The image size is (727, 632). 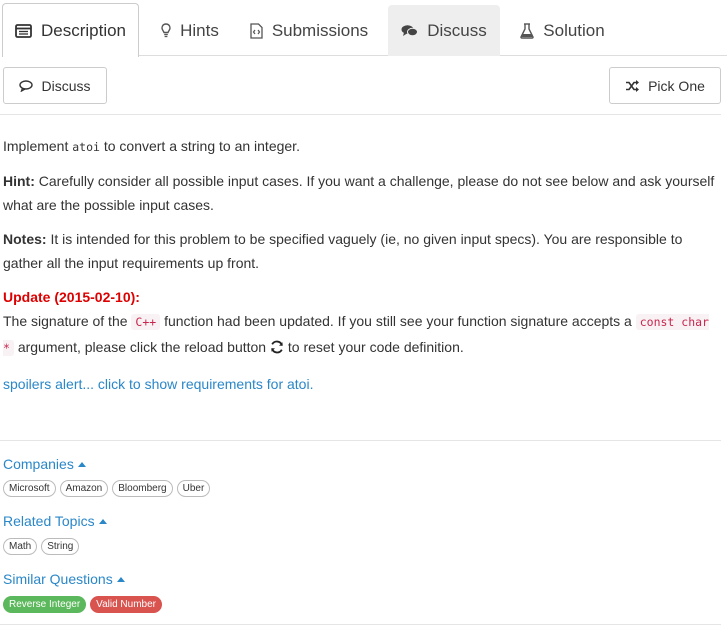 I want to click on comment-icon, so click(x=26, y=85).